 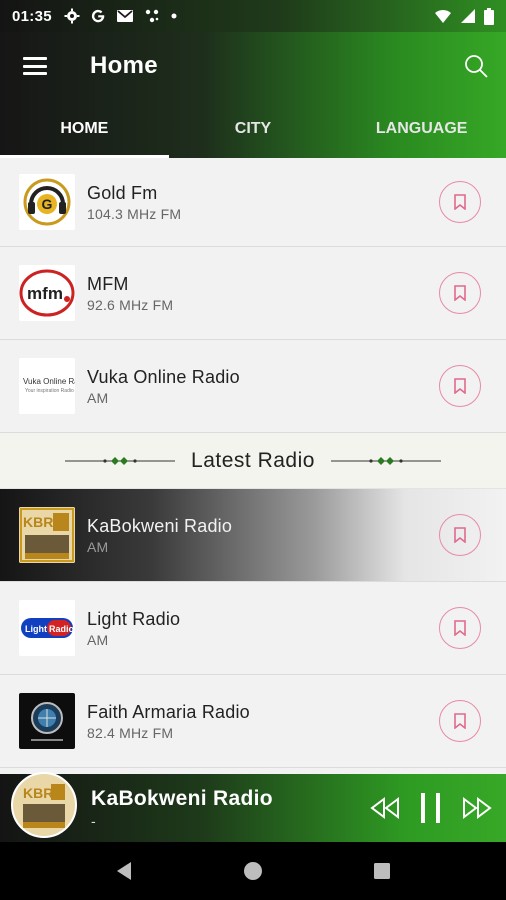 I want to click on app-bar: Home, so click(x=253, y=66).